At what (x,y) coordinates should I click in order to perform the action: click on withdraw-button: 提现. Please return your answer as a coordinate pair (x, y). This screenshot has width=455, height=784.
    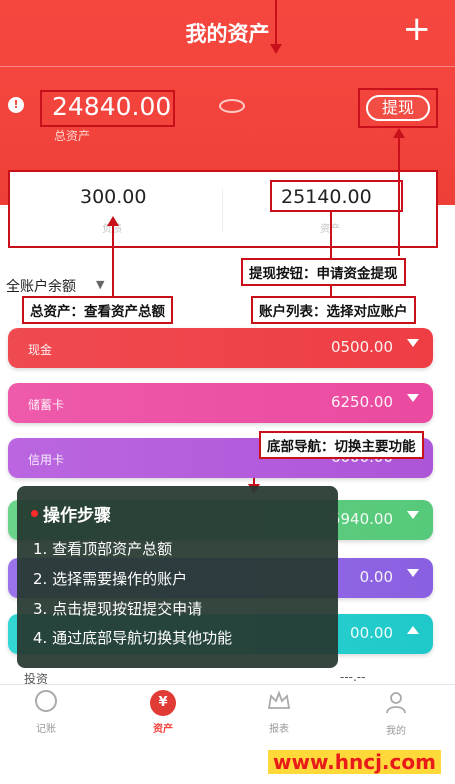
    Looking at the image, I should click on (398, 108).